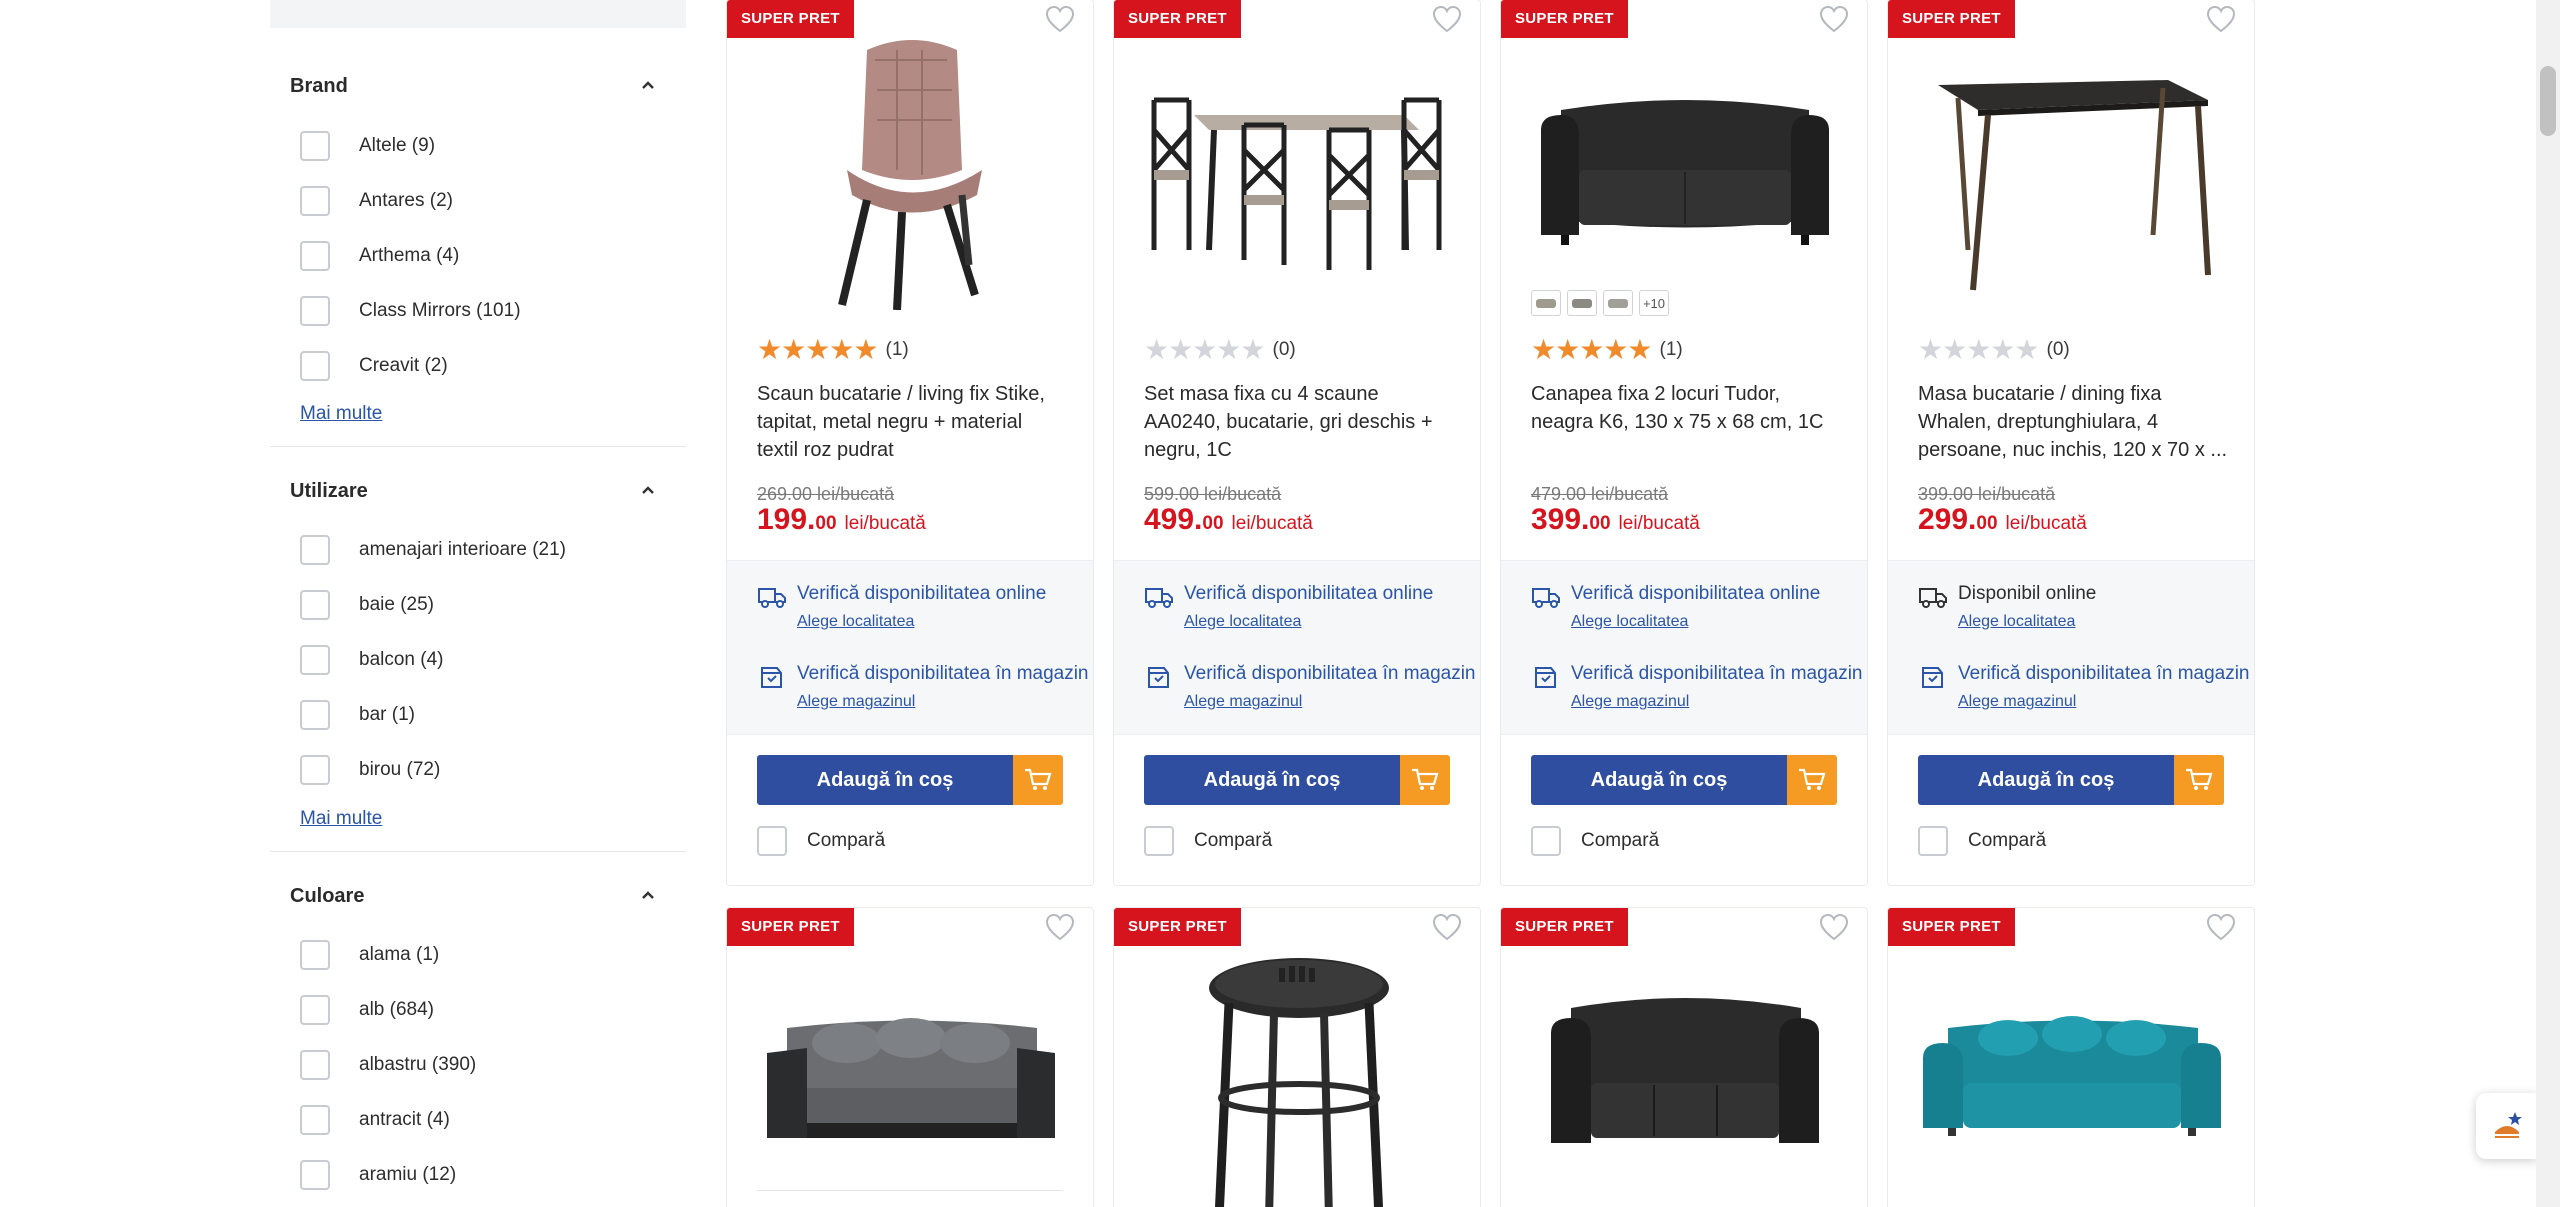 This screenshot has width=2560, height=1207. Describe the element at coordinates (1299, 1077) in the screenshot. I see `stool-image` at that location.